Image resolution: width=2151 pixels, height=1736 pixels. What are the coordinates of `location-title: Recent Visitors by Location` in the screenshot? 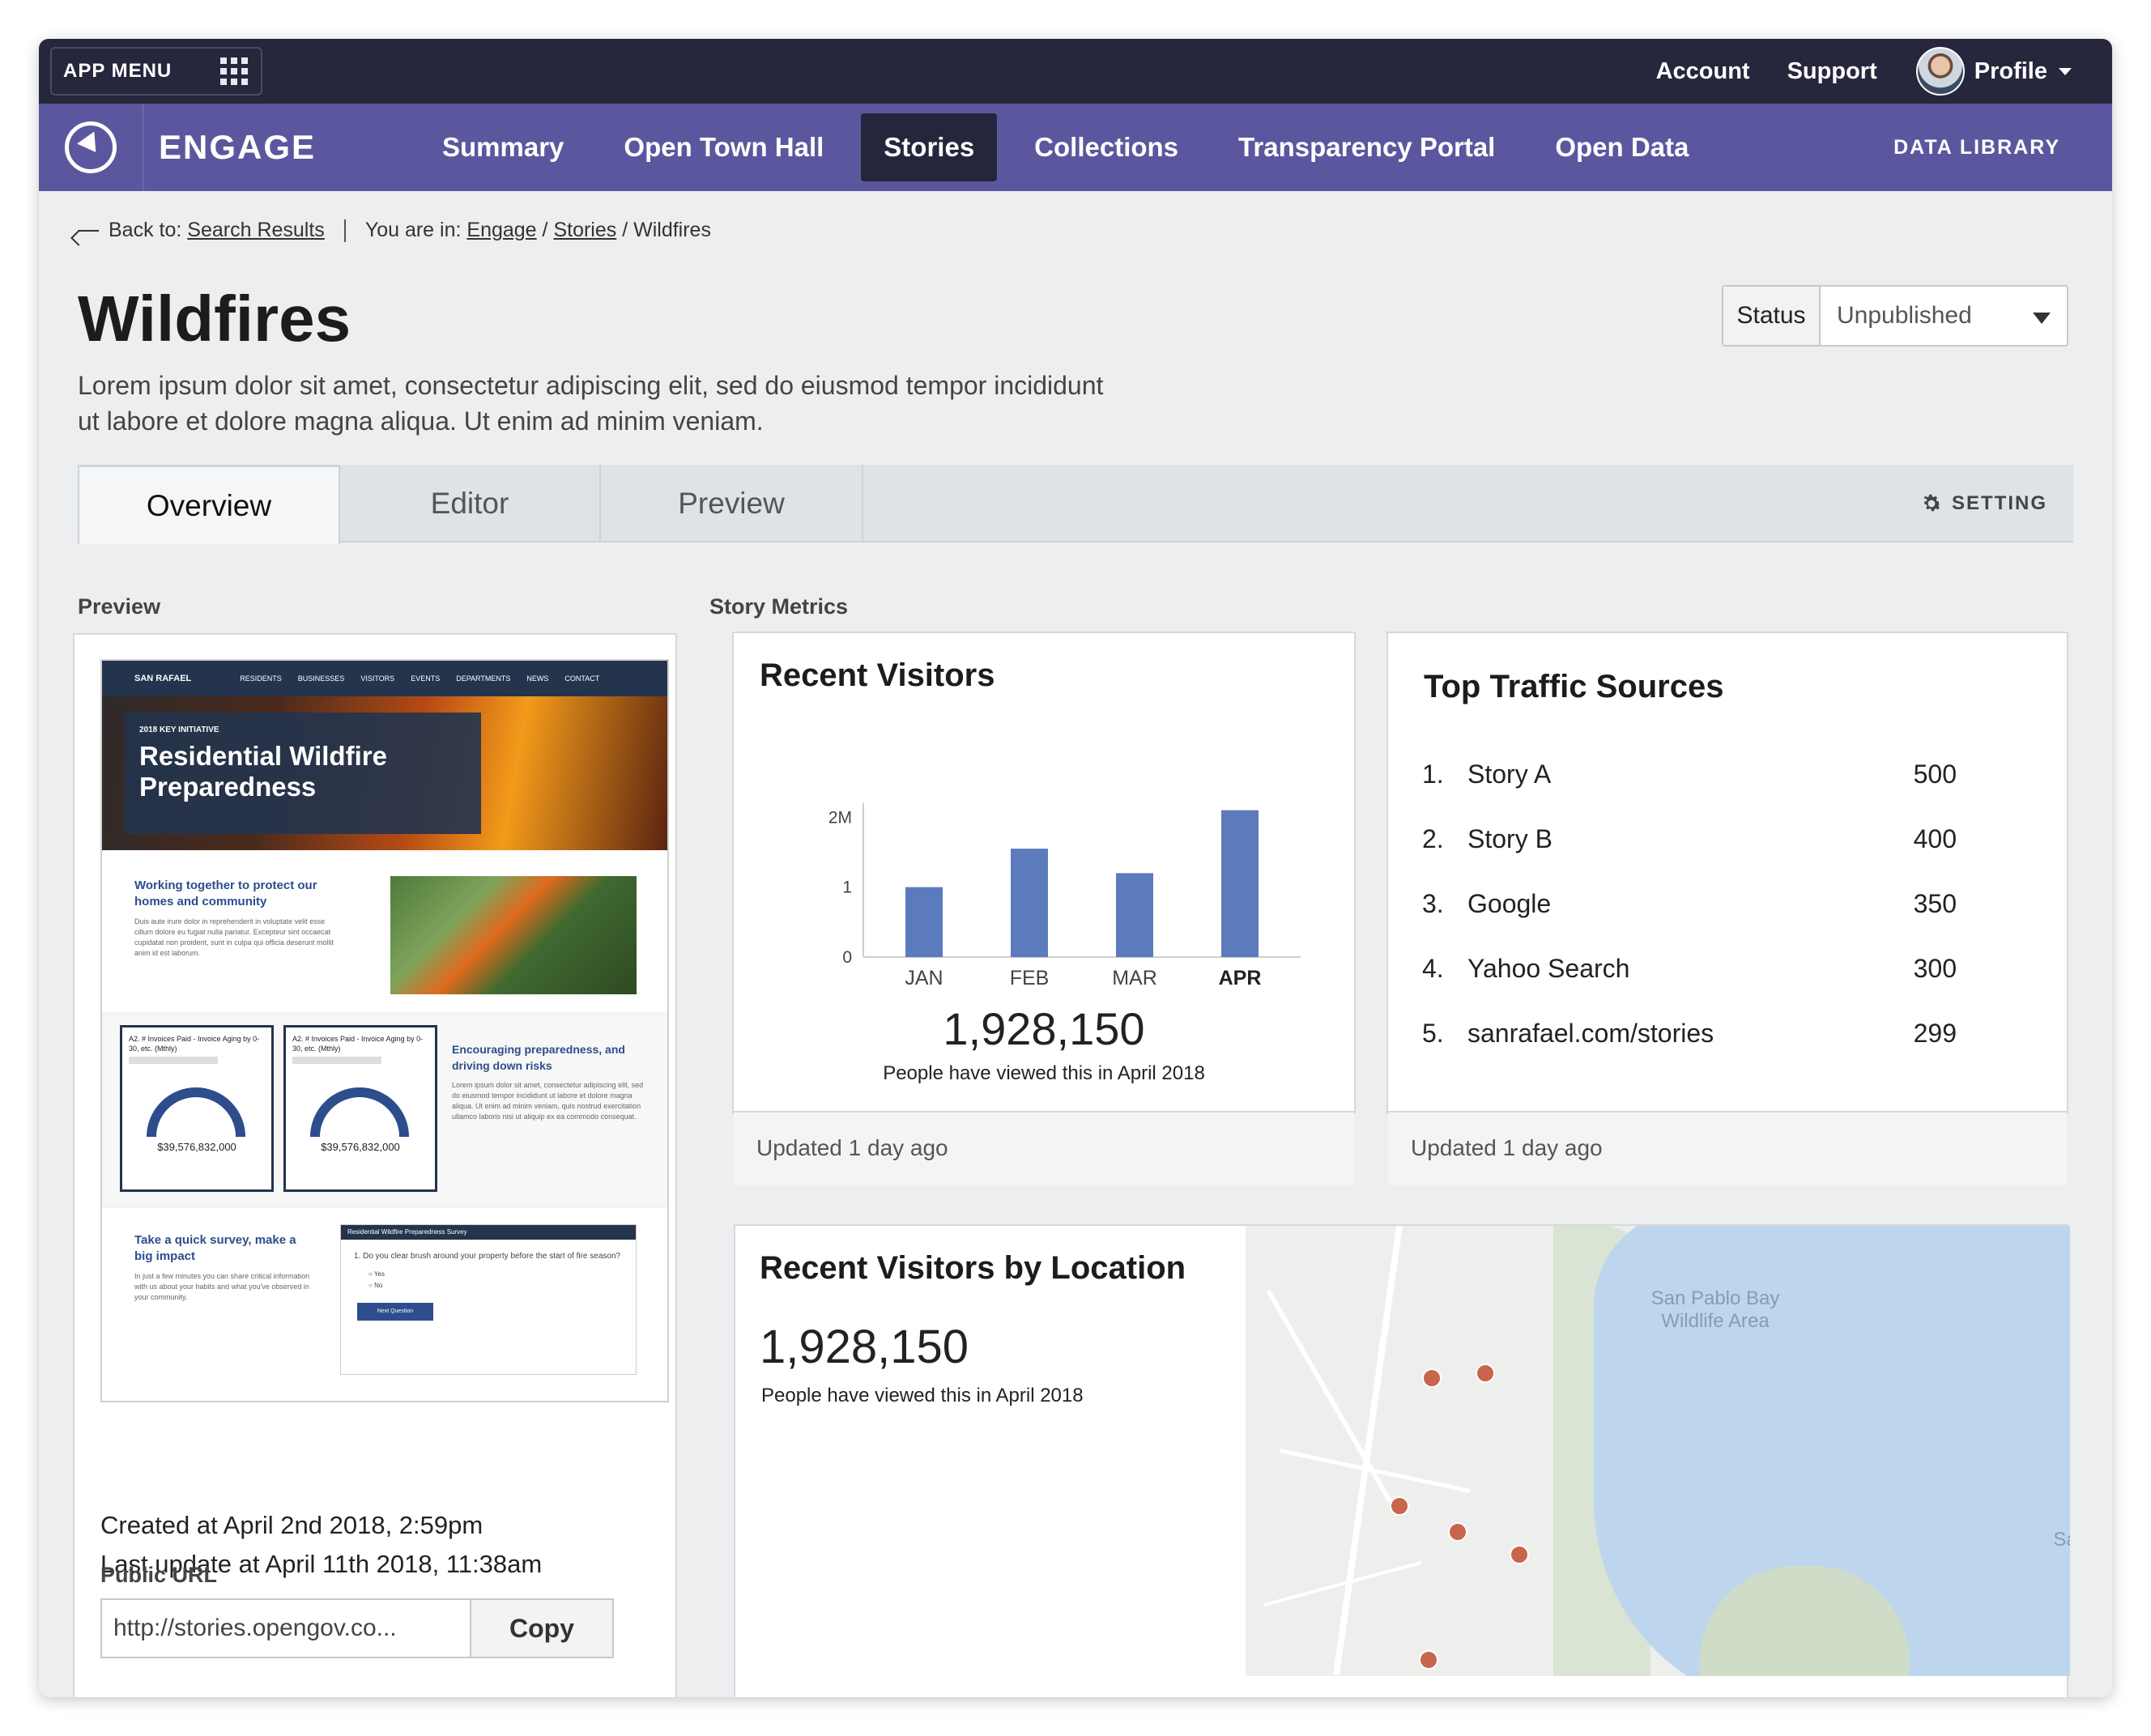 It's located at (973, 1268).